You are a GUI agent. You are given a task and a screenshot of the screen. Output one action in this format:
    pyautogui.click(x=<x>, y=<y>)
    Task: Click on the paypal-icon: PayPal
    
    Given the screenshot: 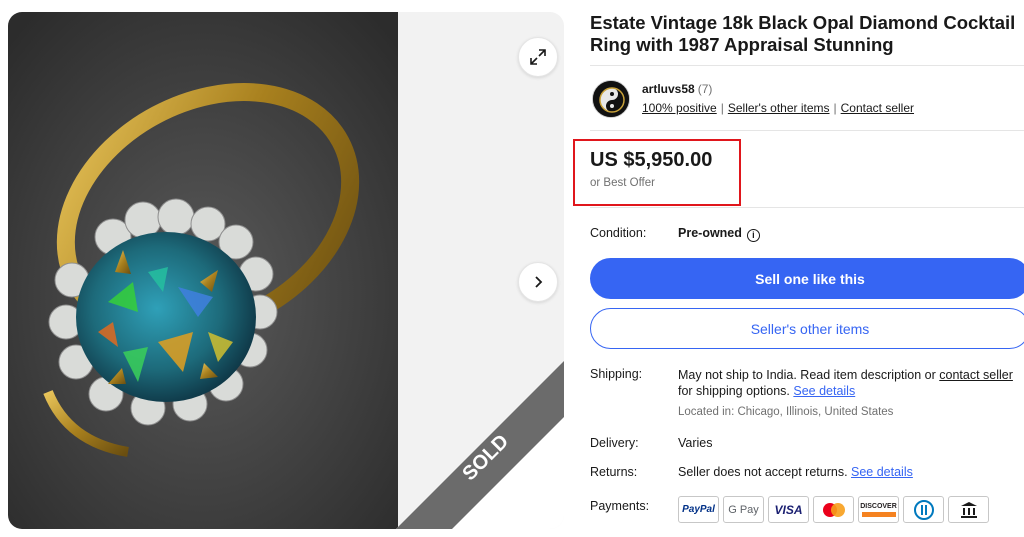 What is the action you would take?
    pyautogui.click(x=698, y=509)
    